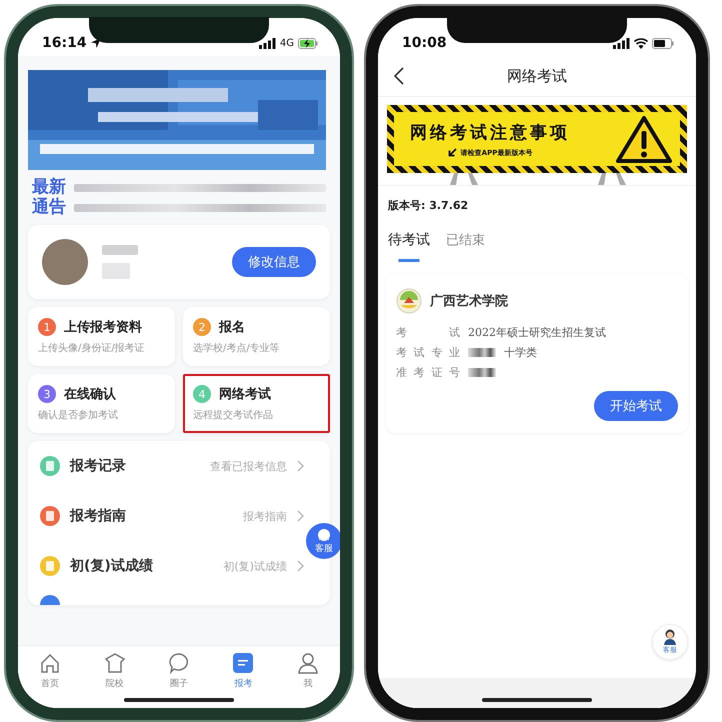 The width and height of the screenshot is (722, 722). Describe the element at coordinates (92, 349) in the screenshot. I see `step-subtitle: 上传头像/身份证/报考证` at that location.